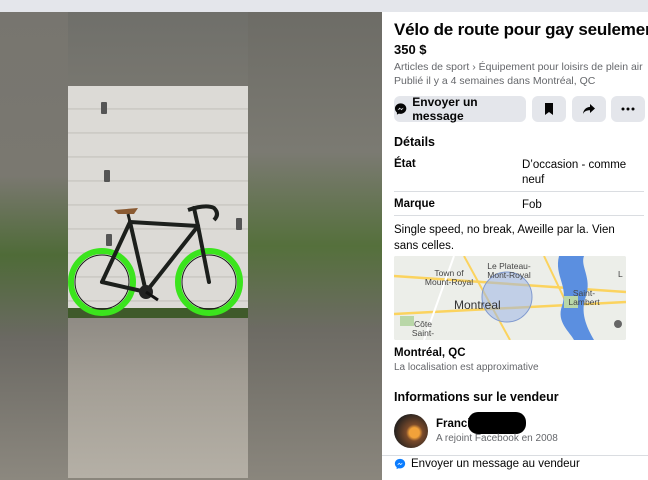  I want to click on seller-info-heading: Informations sur le vendeur, so click(476, 397).